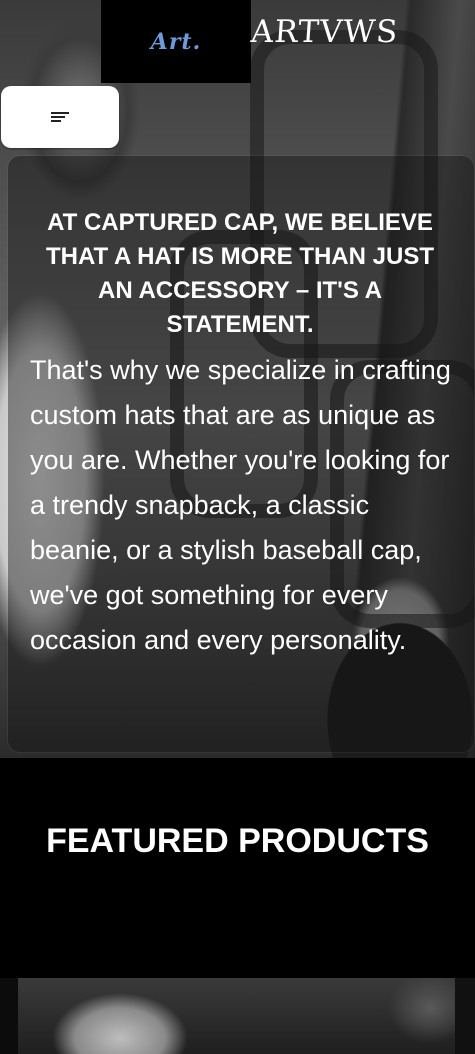  I want to click on logo: Art., so click(176, 41).